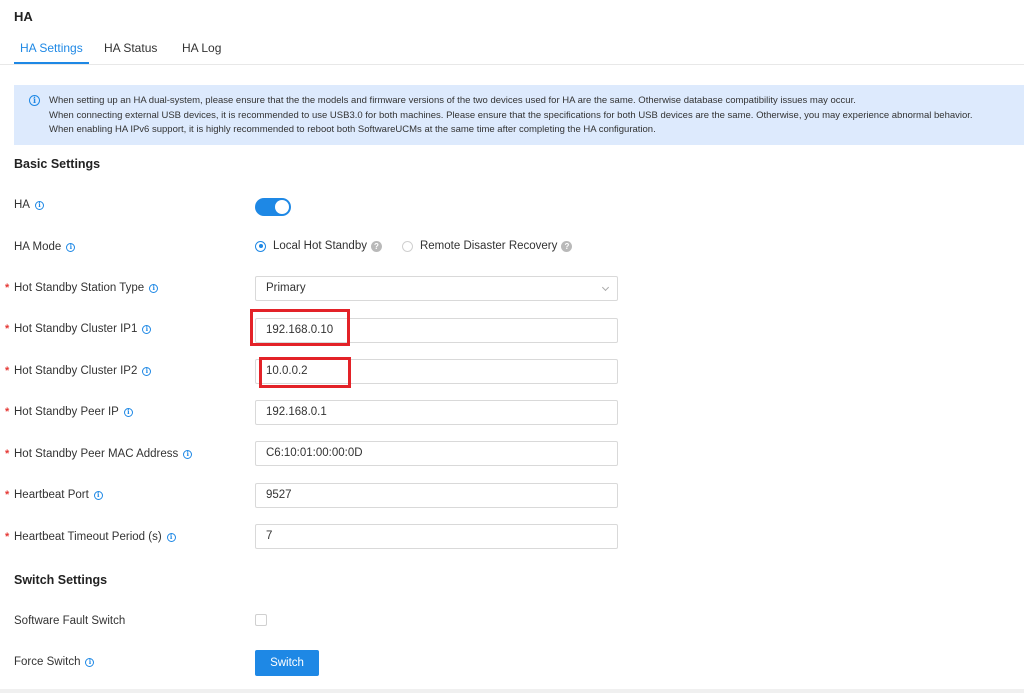  I want to click on peer-ip-label-text: Hot Standby Peer IP, so click(66, 412).